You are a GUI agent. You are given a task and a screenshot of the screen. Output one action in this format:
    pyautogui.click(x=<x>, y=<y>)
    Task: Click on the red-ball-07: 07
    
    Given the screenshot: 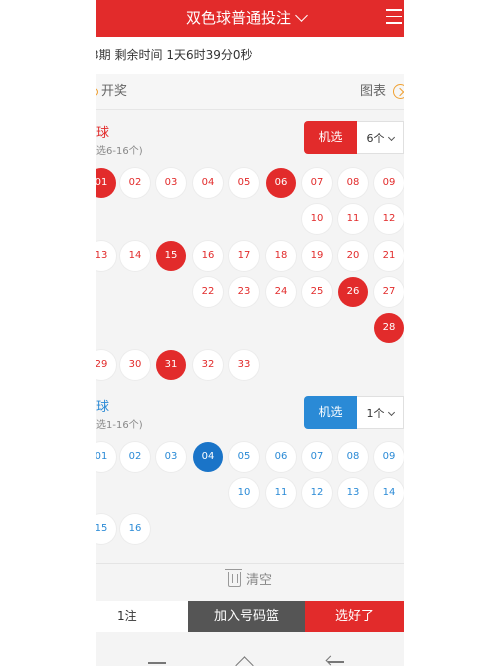 What is the action you would take?
    pyautogui.click(x=317, y=183)
    